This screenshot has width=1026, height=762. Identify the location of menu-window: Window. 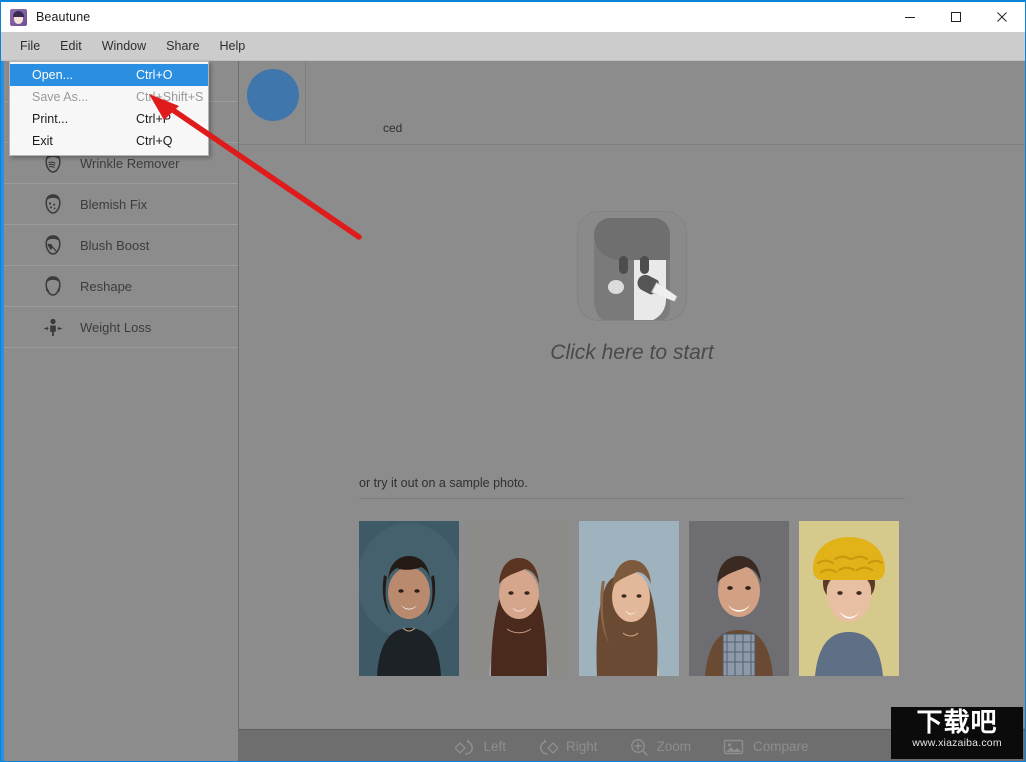
(124, 46).